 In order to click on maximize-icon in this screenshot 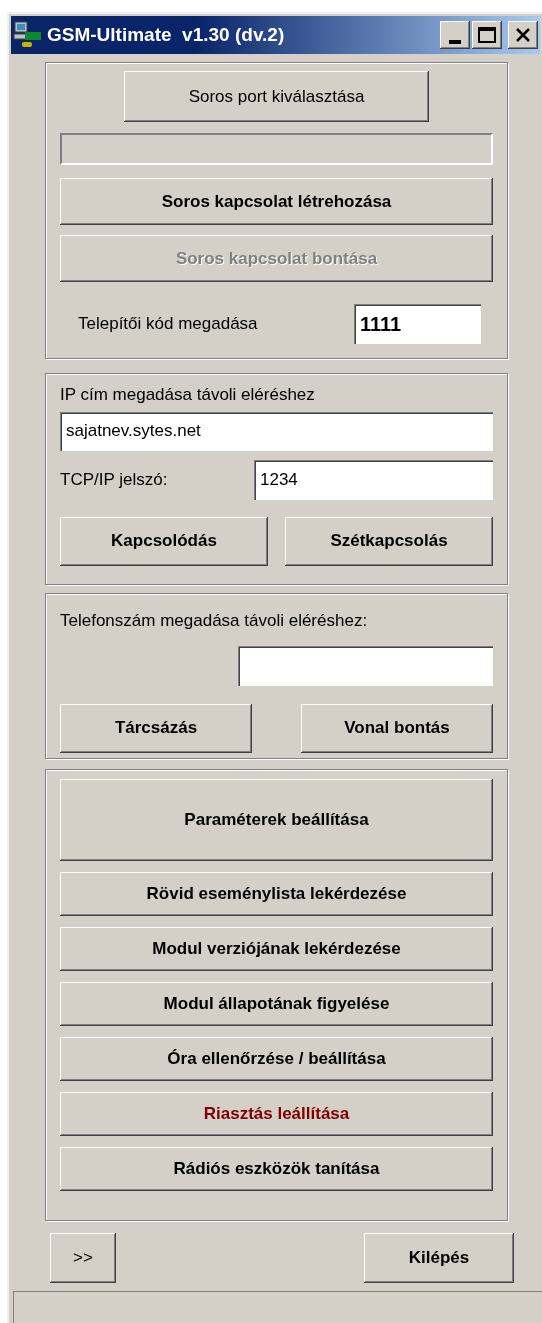, I will do `click(487, 35)`.